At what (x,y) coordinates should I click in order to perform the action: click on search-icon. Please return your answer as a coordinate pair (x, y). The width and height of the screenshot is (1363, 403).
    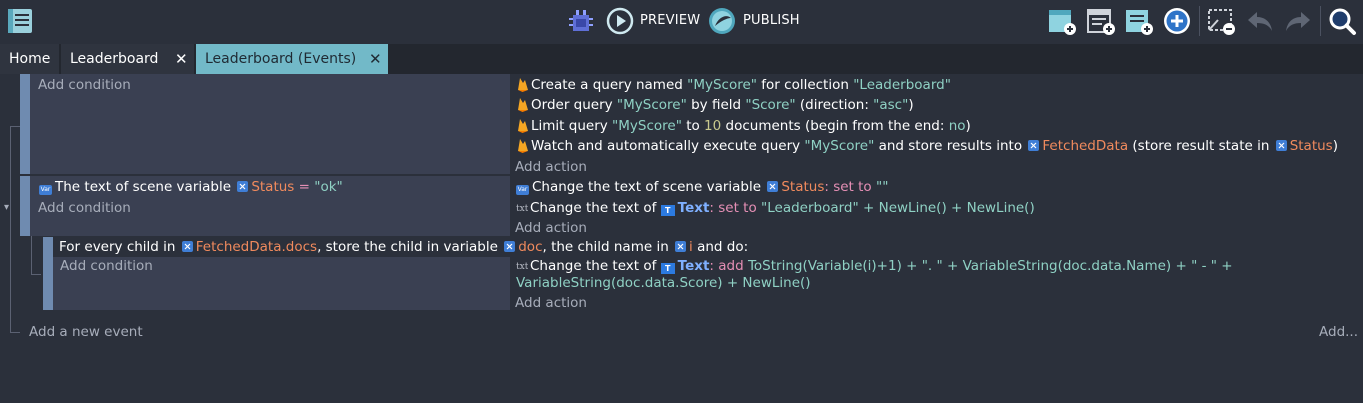
    Looking at the image, I should click on (1342, 21).